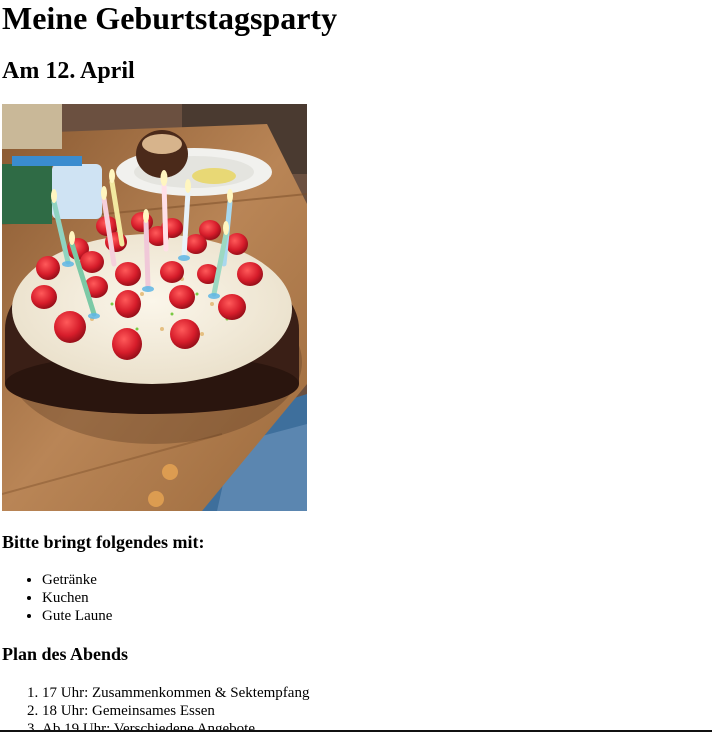  I want to click on party-date: Am 12. April, so click(68, 71).